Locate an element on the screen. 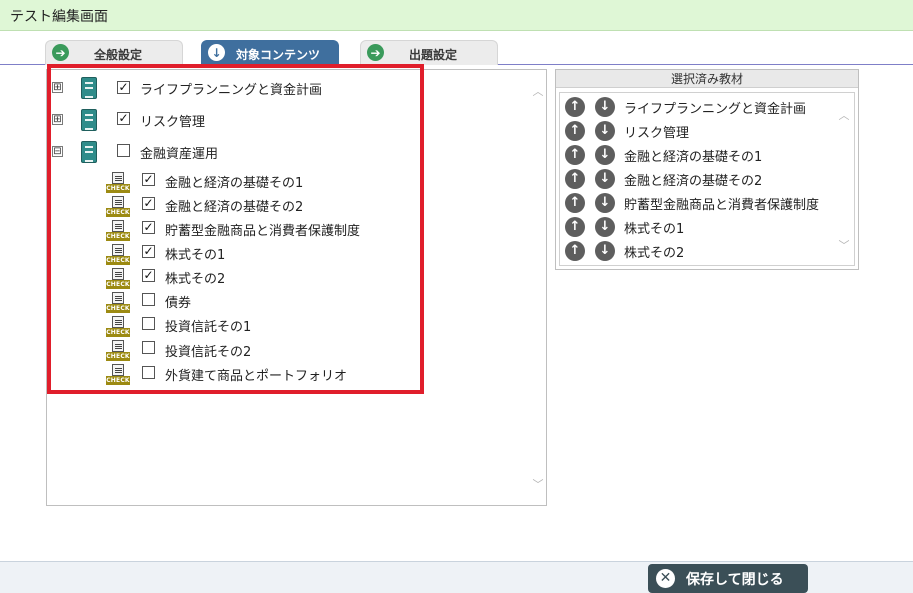 The height and width of the screenshot is (593, 913). tree-node-label: 金融と経済の基礎その1 is located at coordinates (234, 183).